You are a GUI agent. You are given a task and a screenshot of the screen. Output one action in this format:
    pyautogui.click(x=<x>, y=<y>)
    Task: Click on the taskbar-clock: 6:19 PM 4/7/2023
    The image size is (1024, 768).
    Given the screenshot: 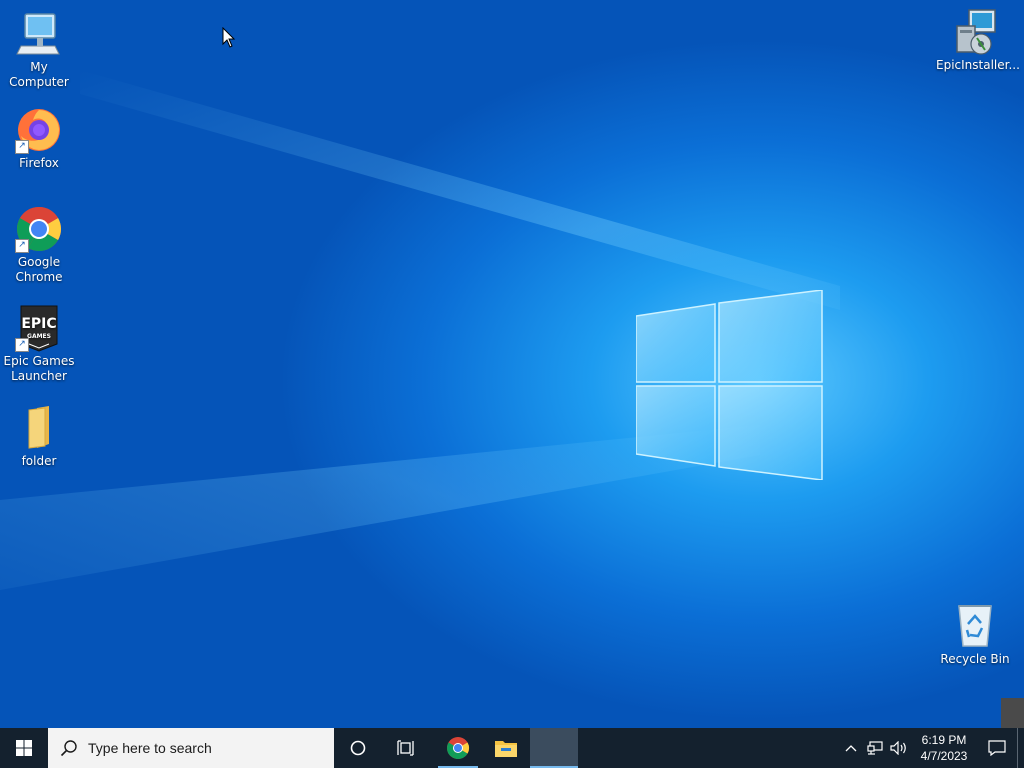 What is the action you would take?
    pyautogui.click(x=944, y=748)
    